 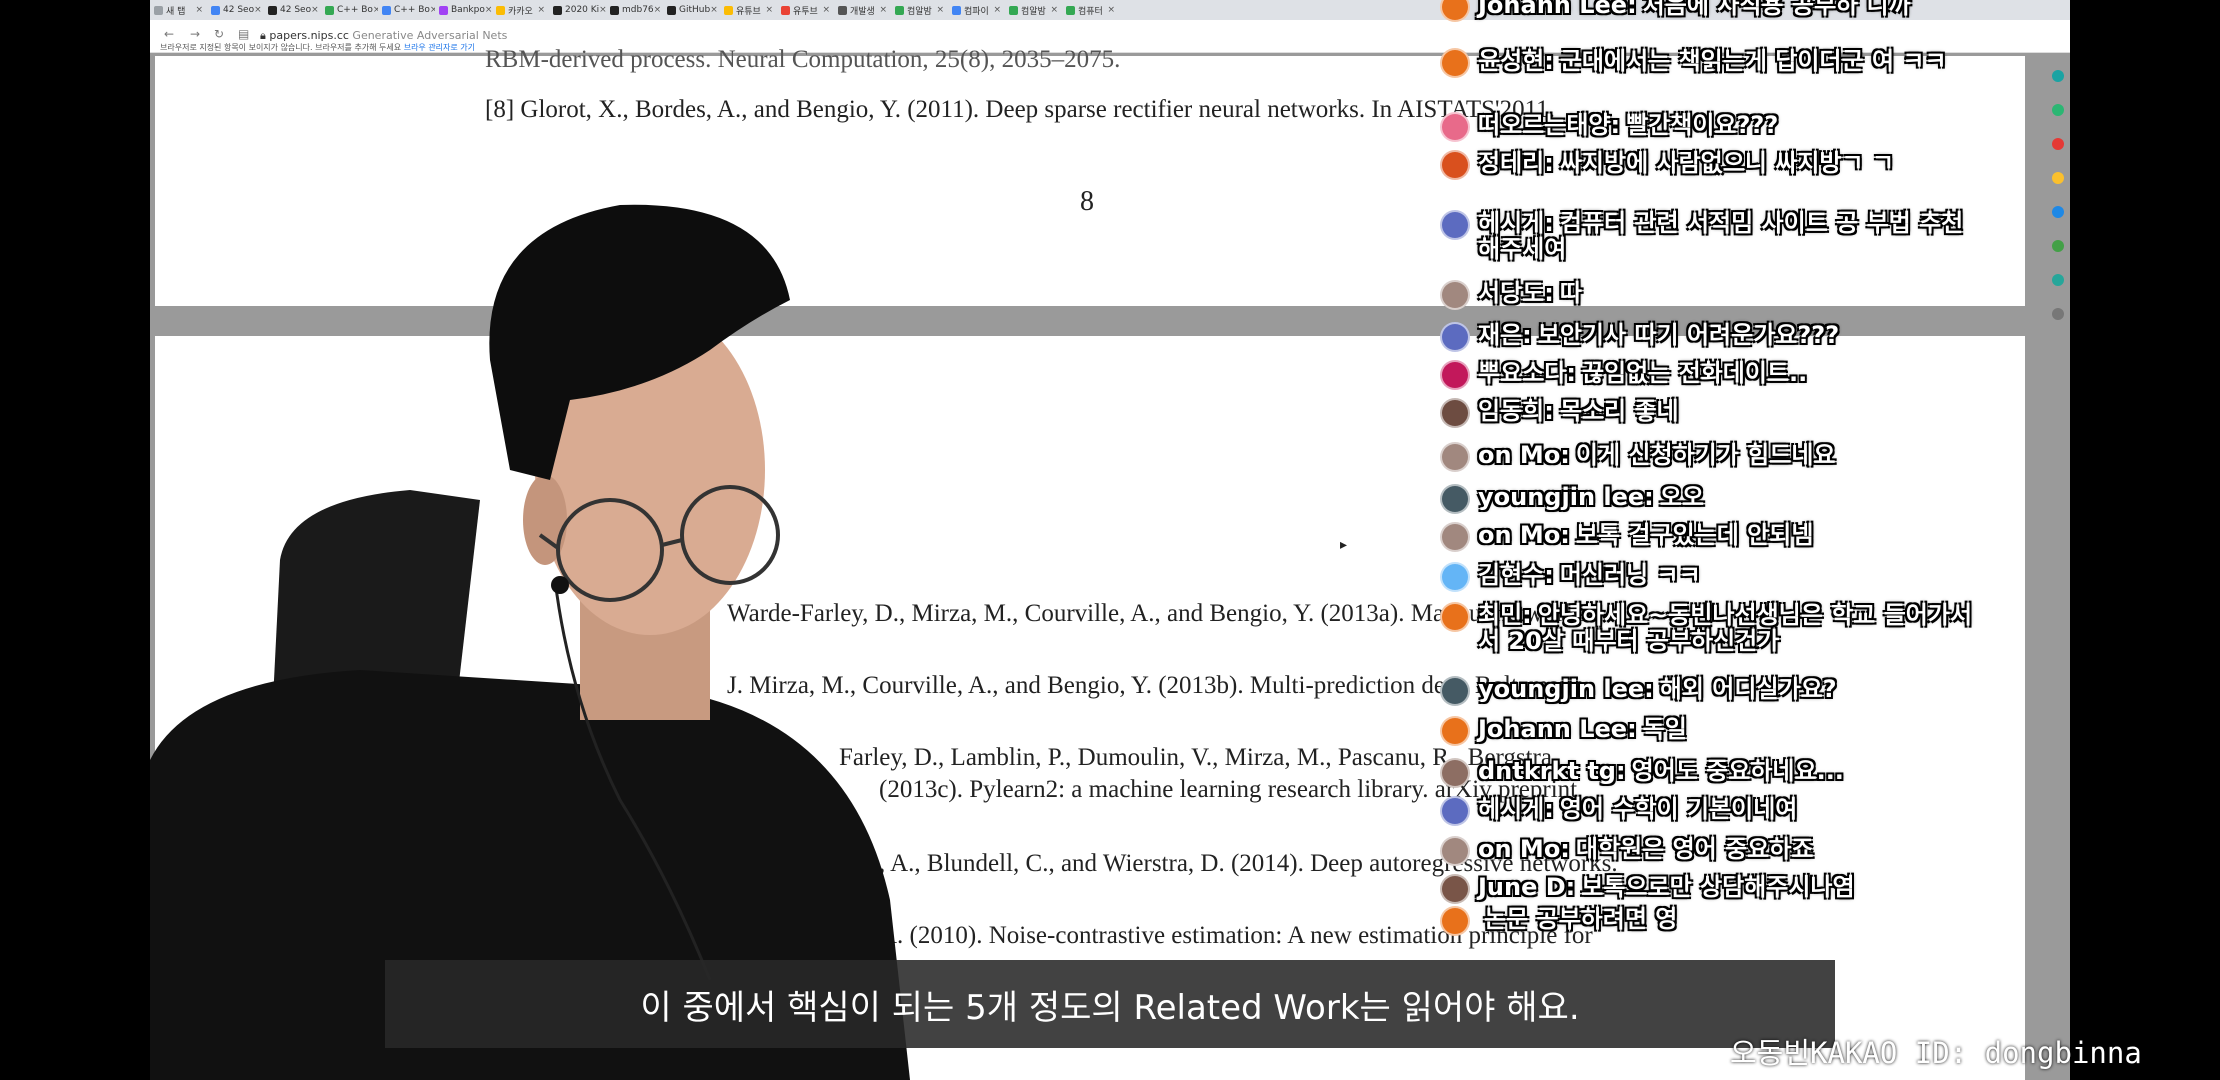 I want to click on chat-text: 논문 공부하려면 영, so click(x=1581, y=919).